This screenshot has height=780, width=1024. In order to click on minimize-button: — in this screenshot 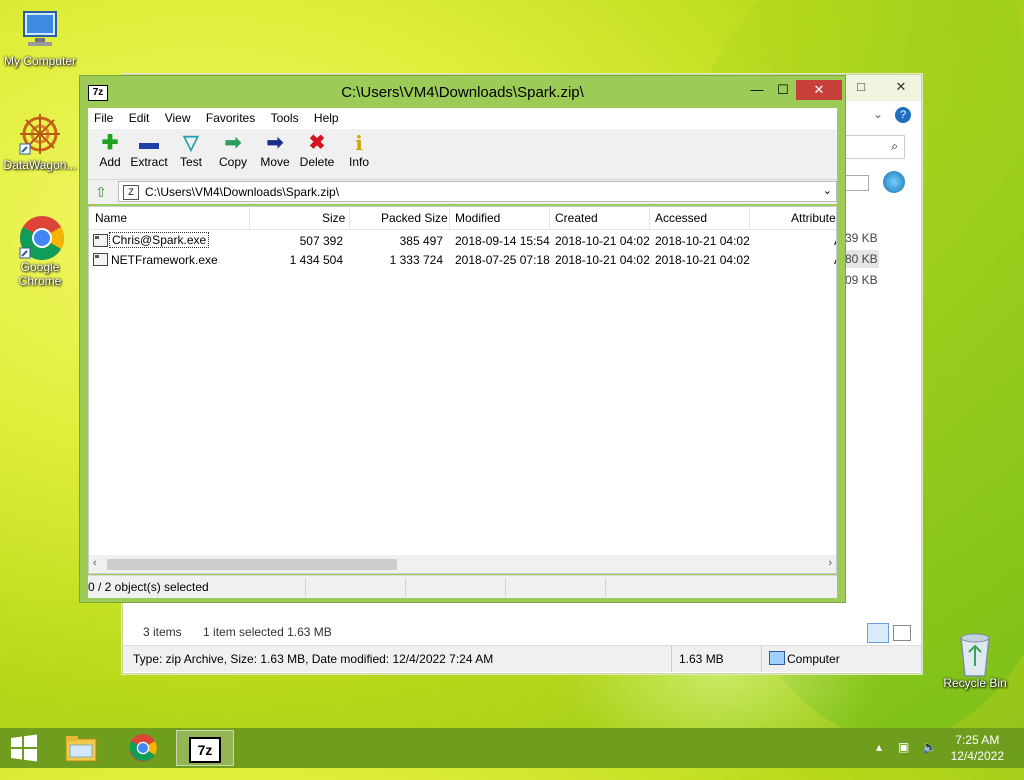, I will do `click(757, 90)`.